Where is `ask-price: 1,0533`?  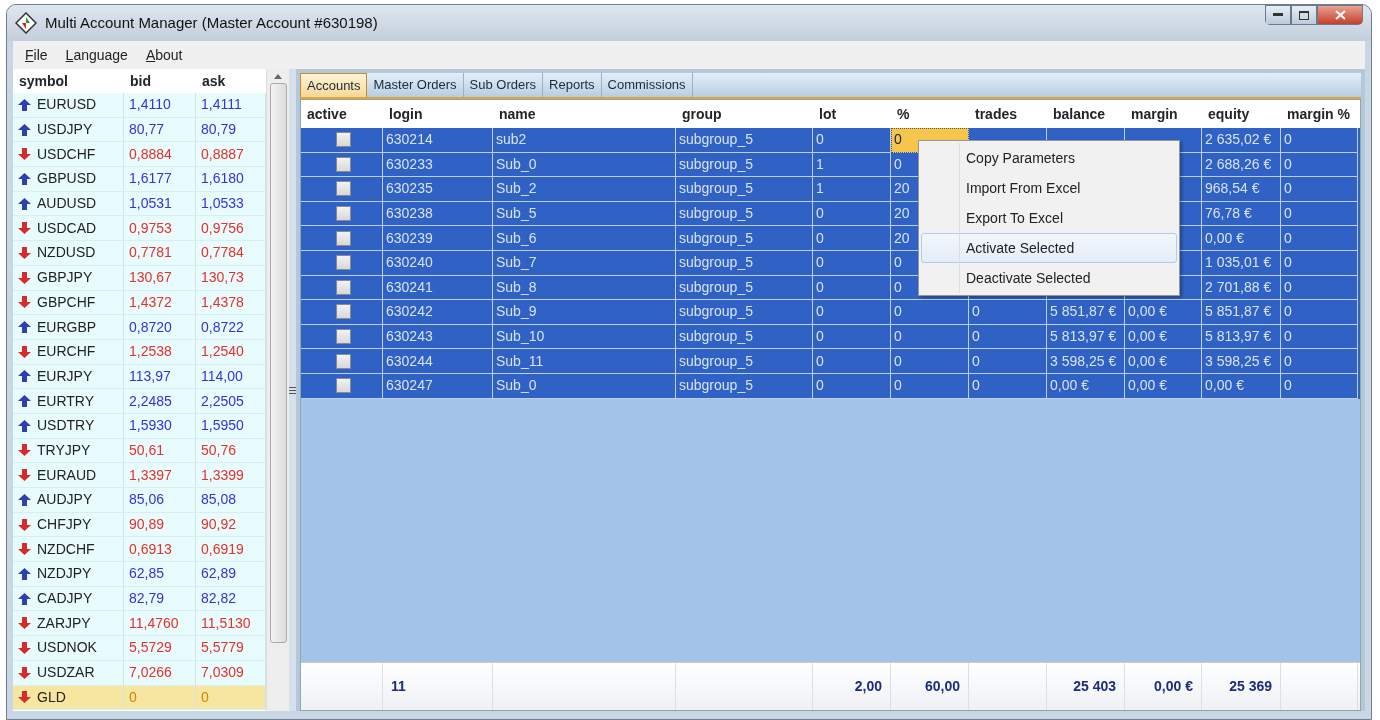 ask-price: 1,0533 is located at coordinates (222, 204).